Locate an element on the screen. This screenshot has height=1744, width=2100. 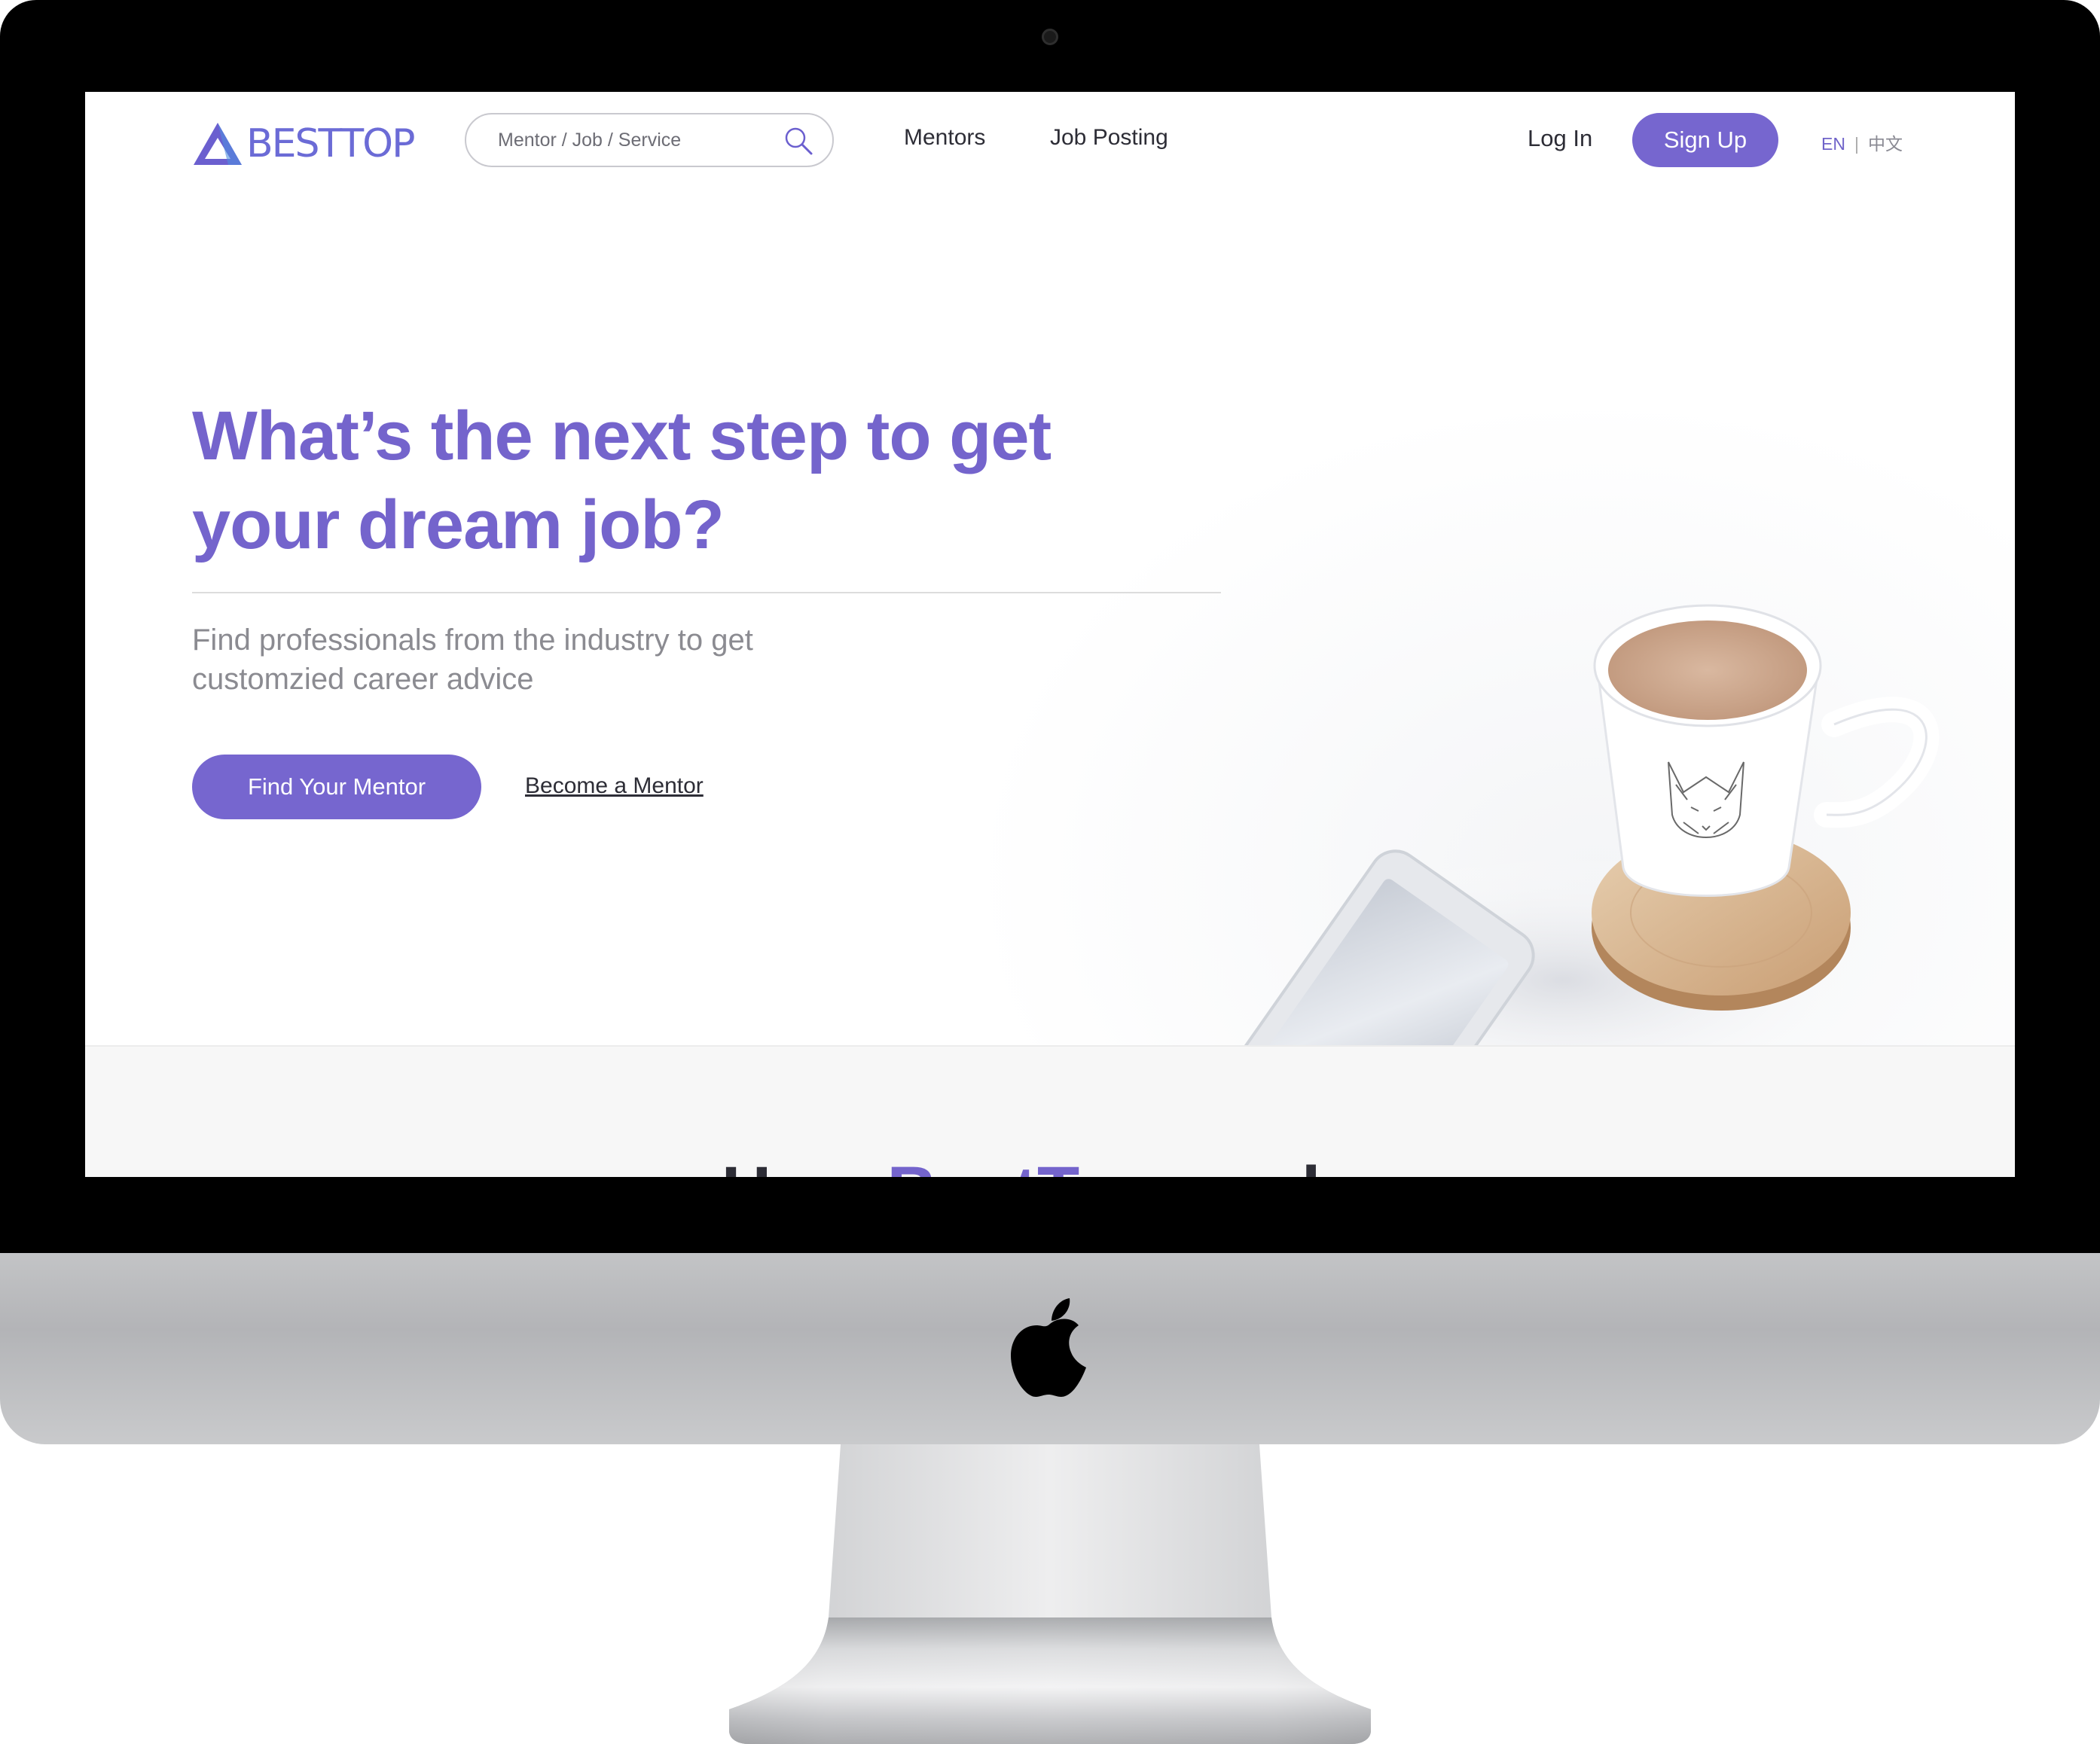
apple-logo-icon is located at coordinates (1048, 1347).